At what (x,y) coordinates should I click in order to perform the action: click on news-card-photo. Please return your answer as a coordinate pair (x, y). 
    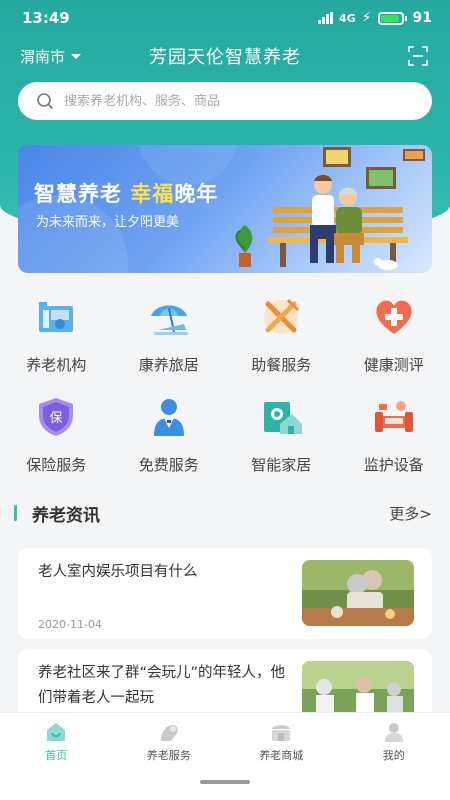
    Looking at the image, I should click on (358, 593).